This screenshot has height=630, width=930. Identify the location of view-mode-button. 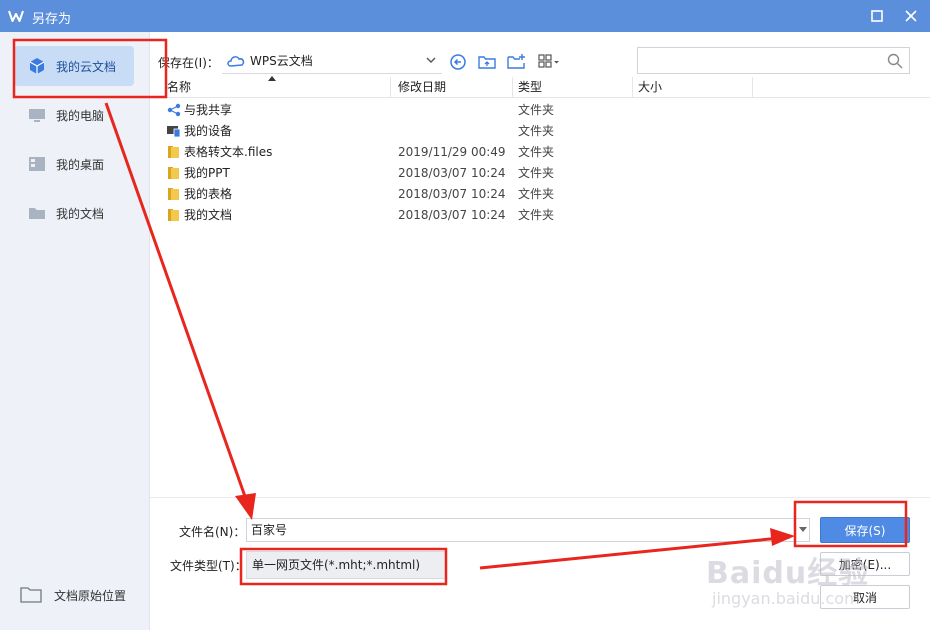
(549, 62).